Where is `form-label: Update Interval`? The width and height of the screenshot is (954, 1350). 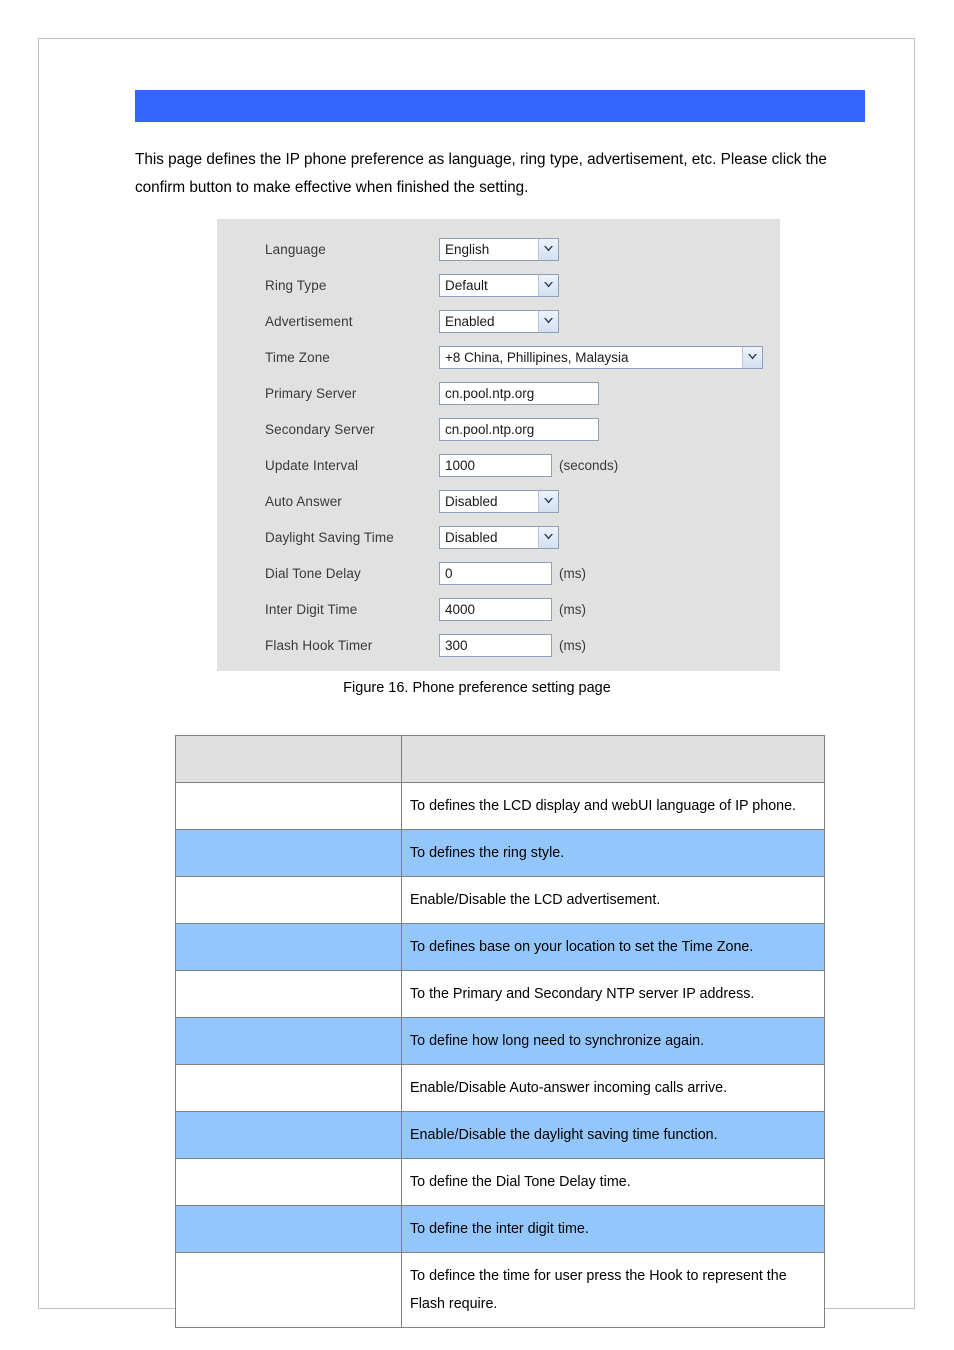
form-label: Update Interval is located at coordinates (312, 465).